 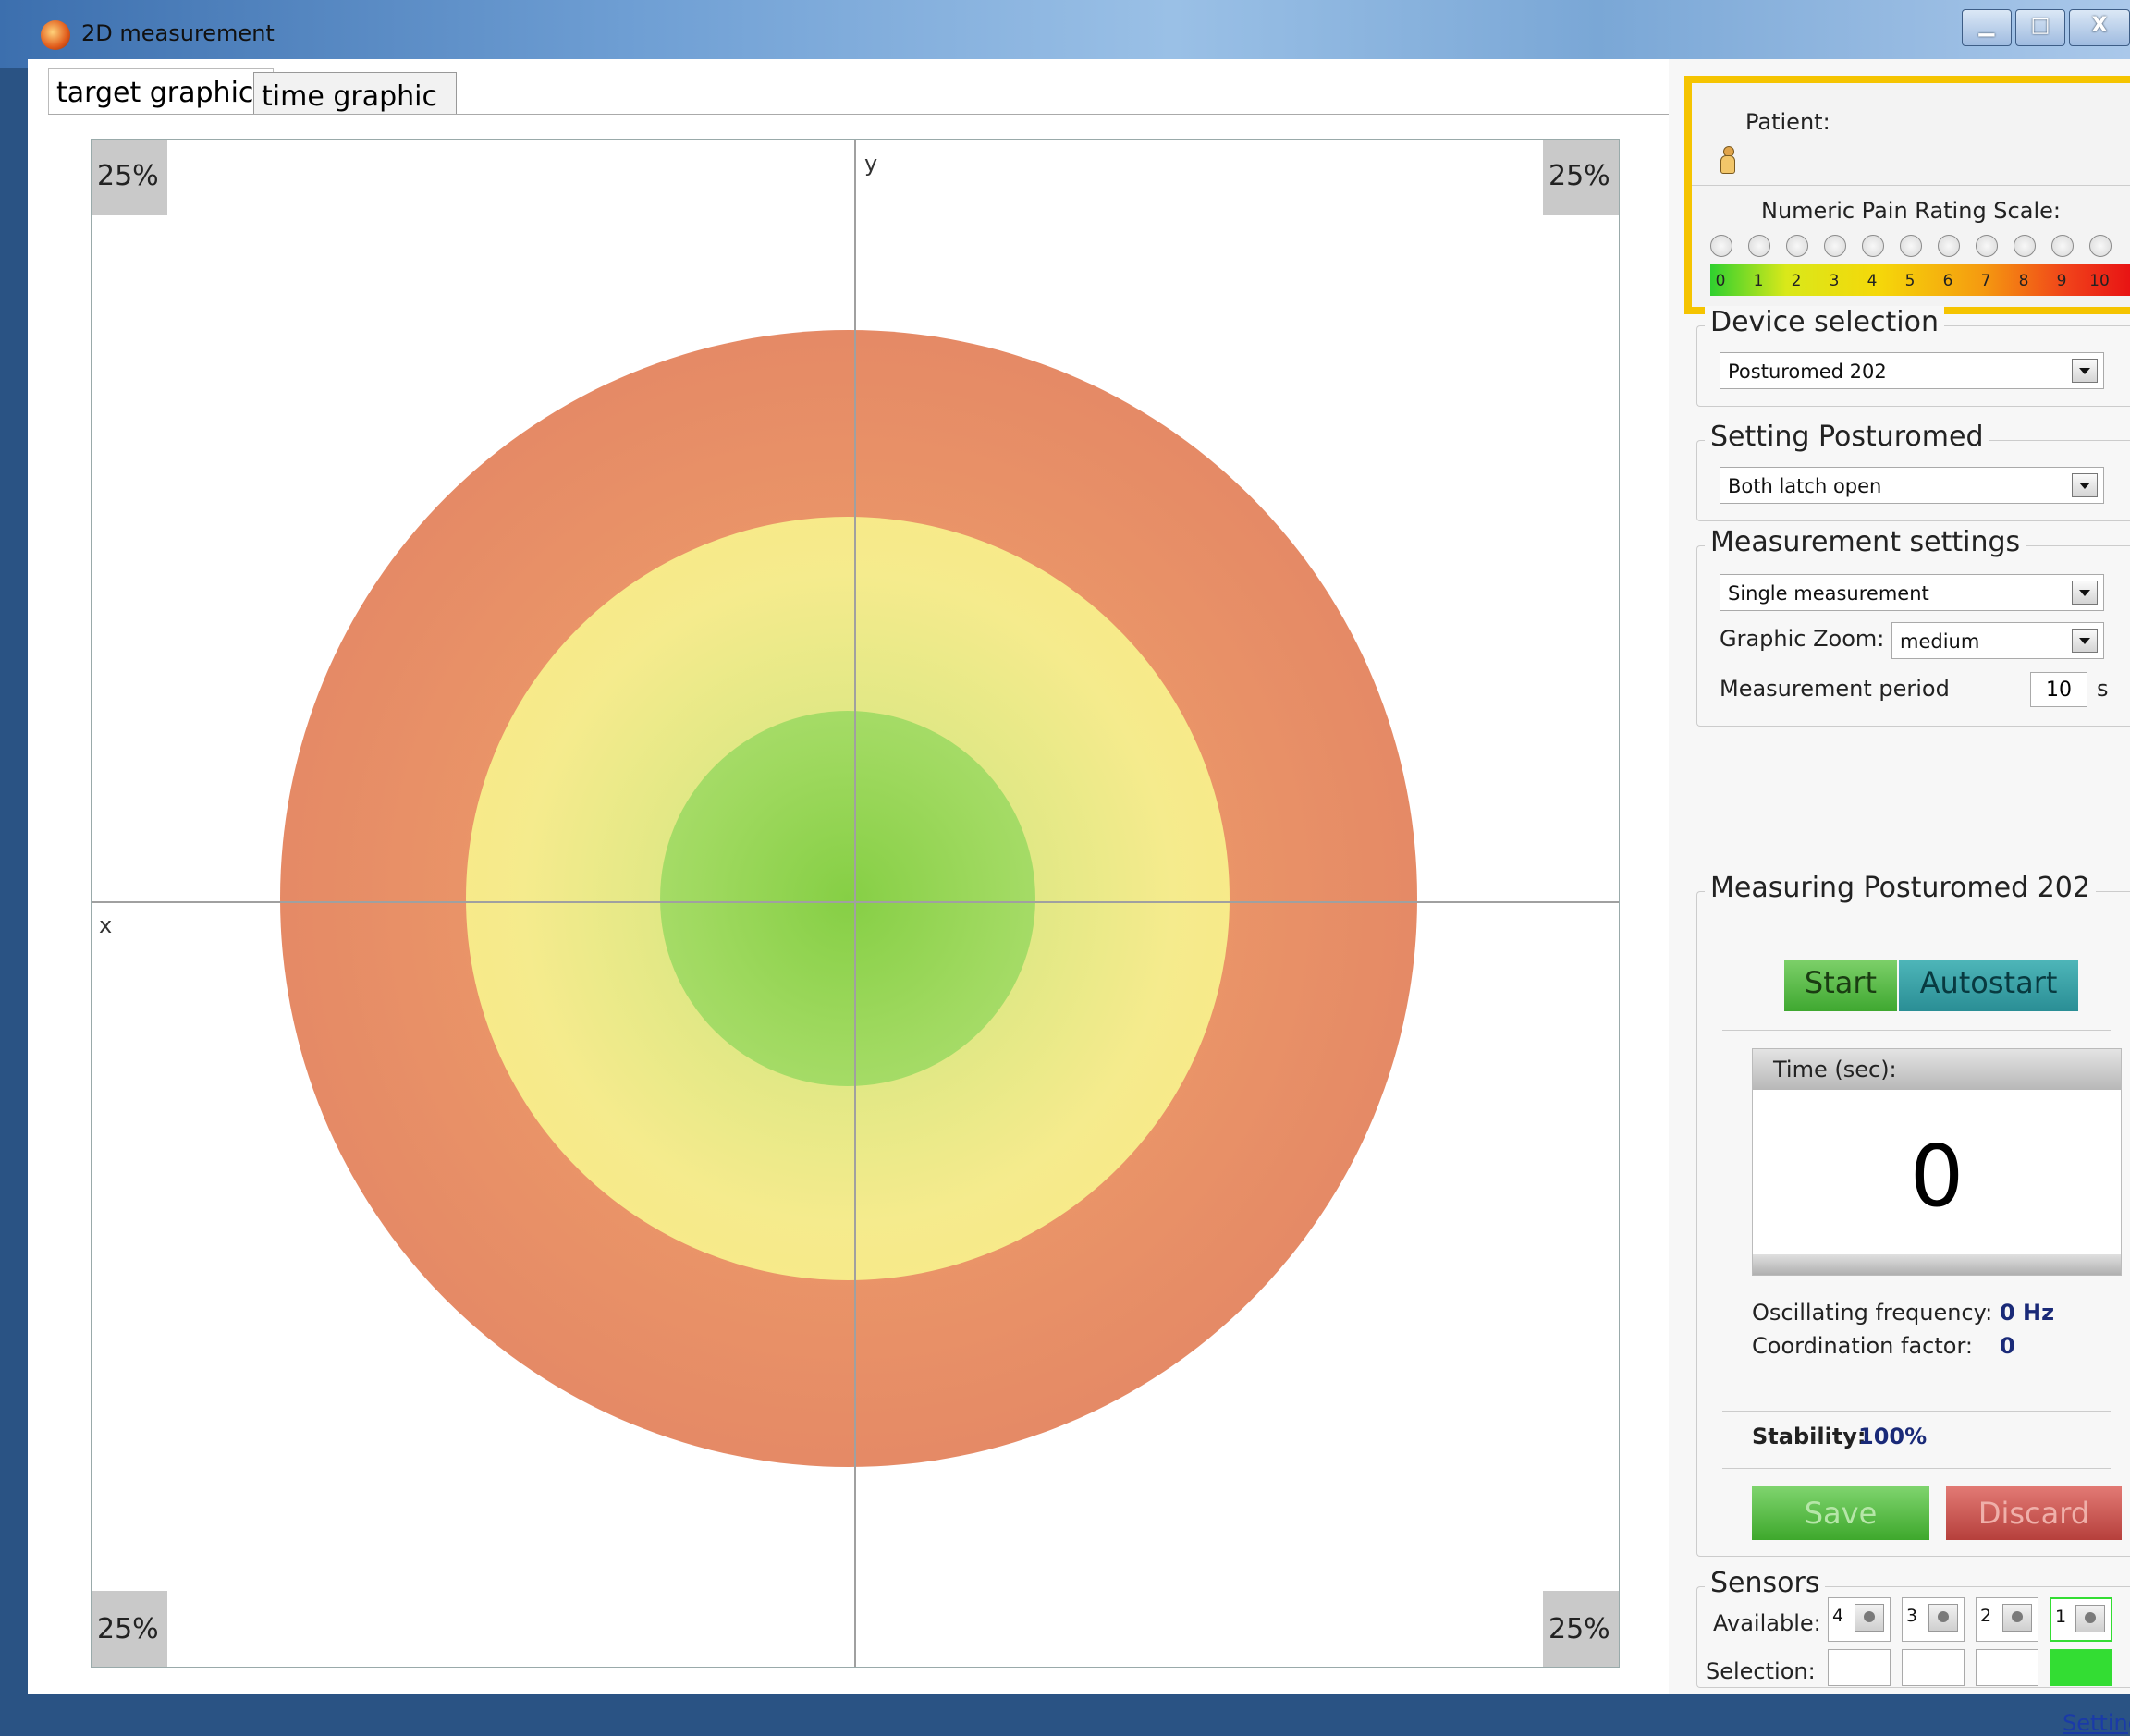 What do you see at coordinates (1987, 27) in the screenshot?
I see `minimize-button: ▁` at bounding box center [1987, 27].